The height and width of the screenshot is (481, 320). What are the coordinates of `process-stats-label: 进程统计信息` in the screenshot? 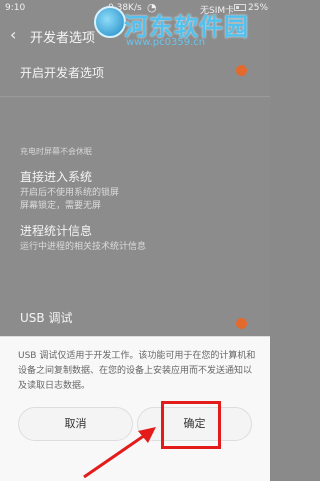 It's located at (56, 230).